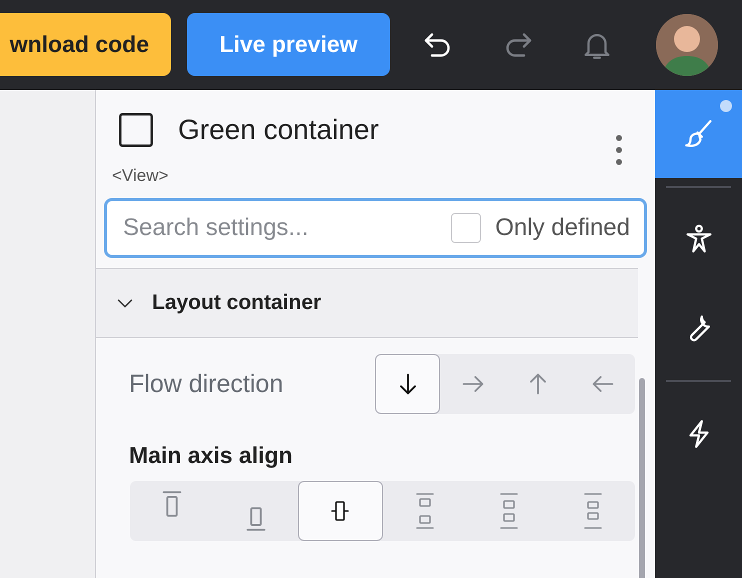 The width and height of the screenshot is (742, 578). Describe the element at coordinates (540, 228) in the screenshot. I see `only-defined-checkbox: Only defined` at that location.